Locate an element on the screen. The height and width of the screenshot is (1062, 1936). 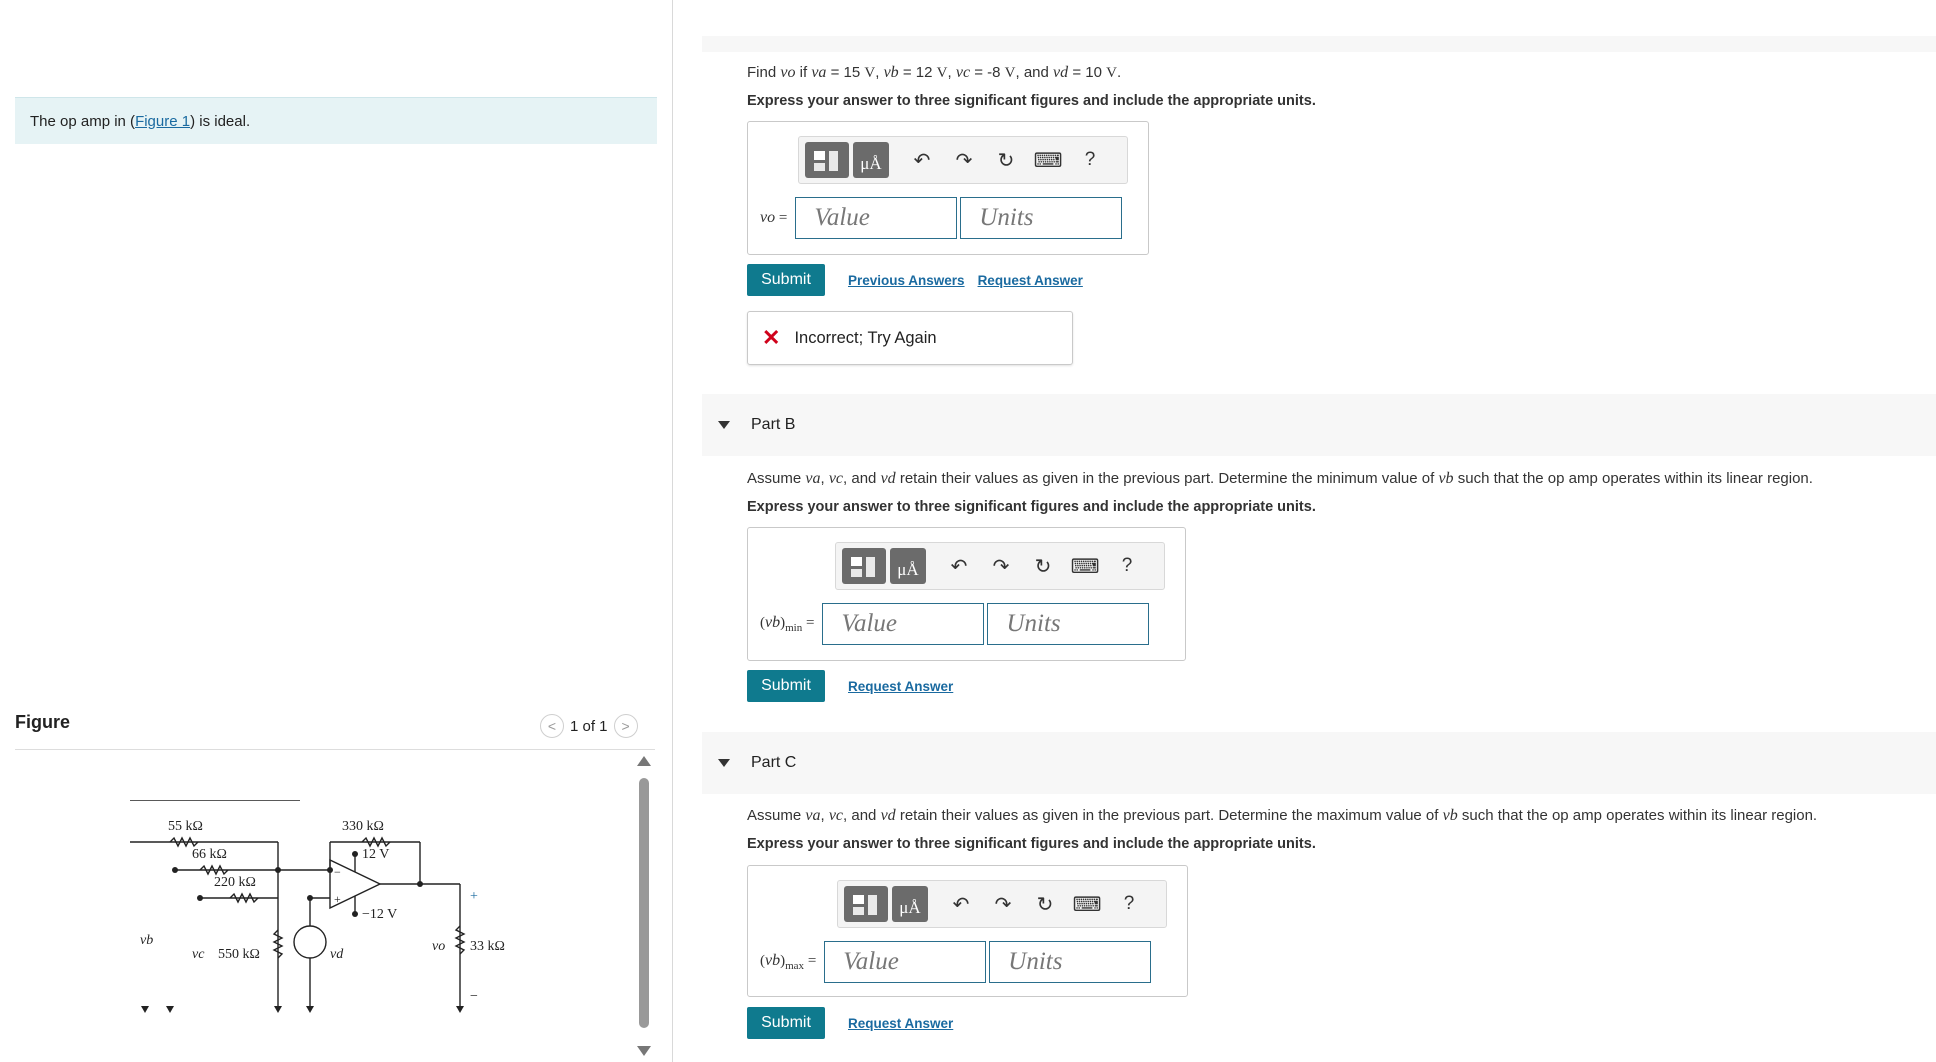
q-vc-val: = -8 is located at coordinates (987, 72).